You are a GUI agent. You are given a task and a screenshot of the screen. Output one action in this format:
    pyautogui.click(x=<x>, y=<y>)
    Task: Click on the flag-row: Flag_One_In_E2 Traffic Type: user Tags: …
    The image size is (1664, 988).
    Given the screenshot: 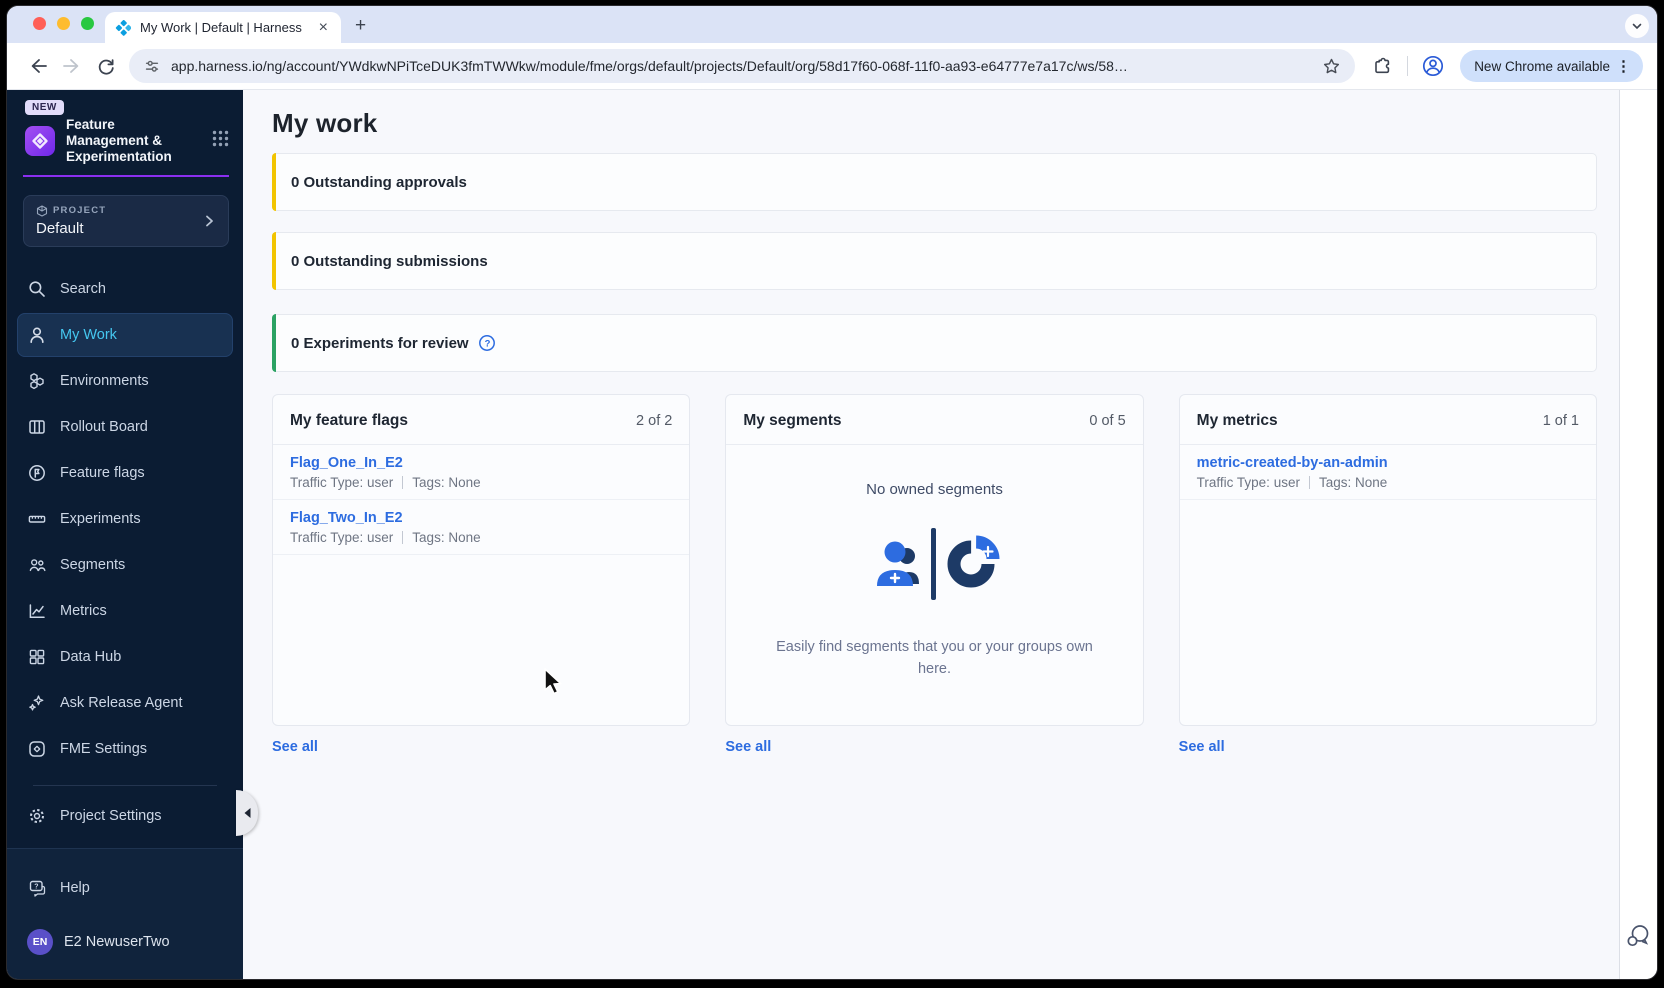 What is the action you would take?
    pyautogui.click(x=481, y=472)
    